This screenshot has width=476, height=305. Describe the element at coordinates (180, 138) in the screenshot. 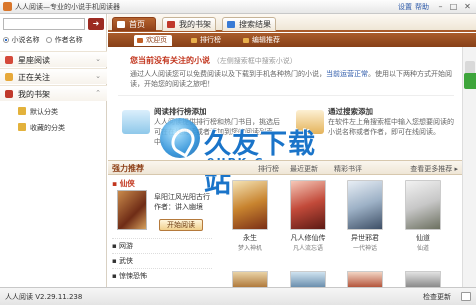

I see `watermark-logo-icon` at that location.